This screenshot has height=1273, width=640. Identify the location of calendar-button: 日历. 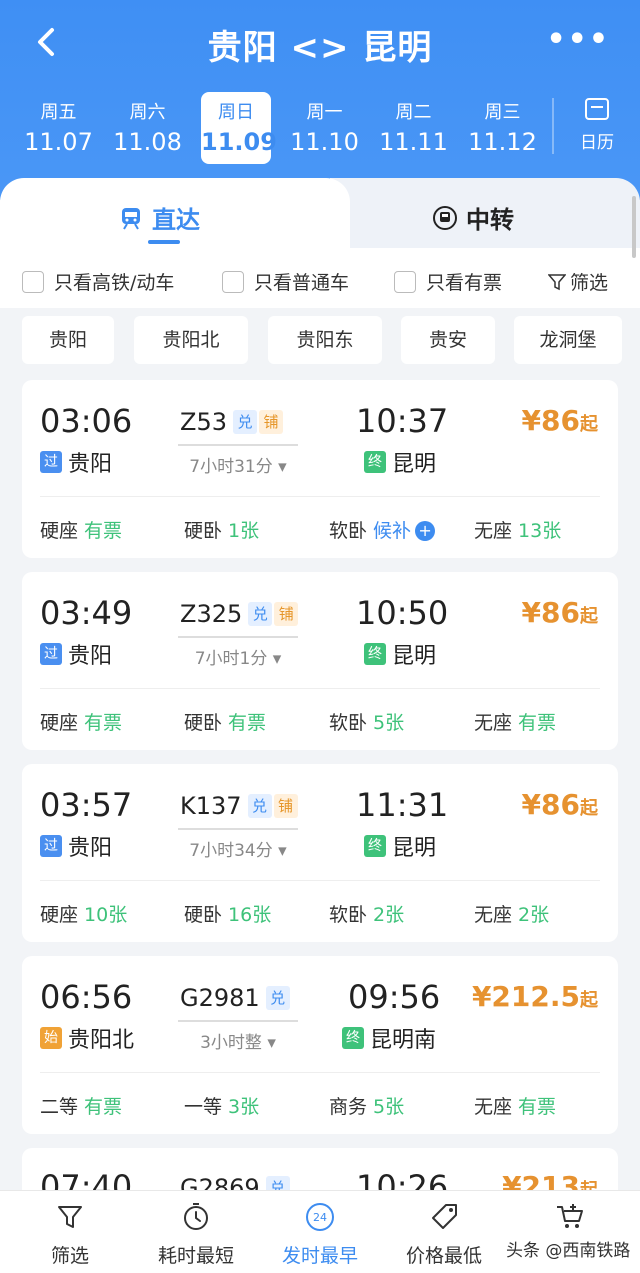
(597, 124).